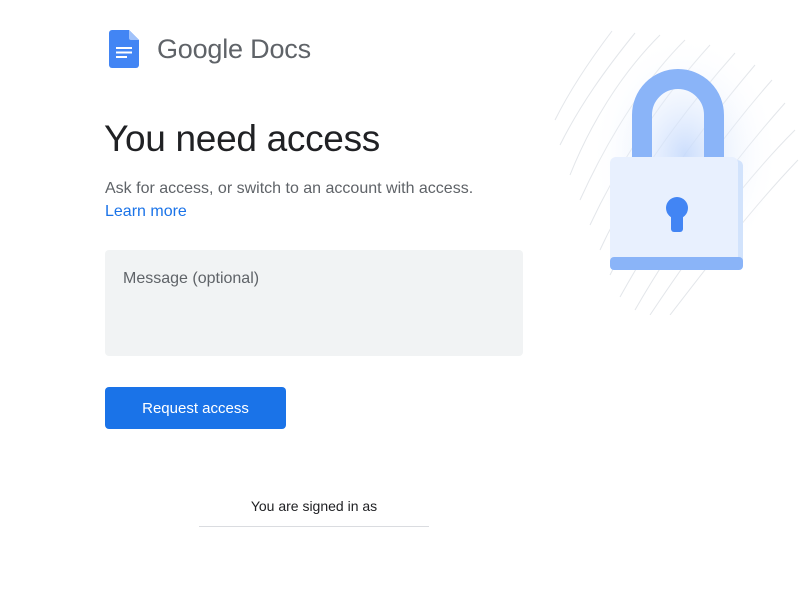 The image size is (800, 600). Describe the element at coordinates (676, 172) in the screenshot. I see `padlock-icon` at that location.